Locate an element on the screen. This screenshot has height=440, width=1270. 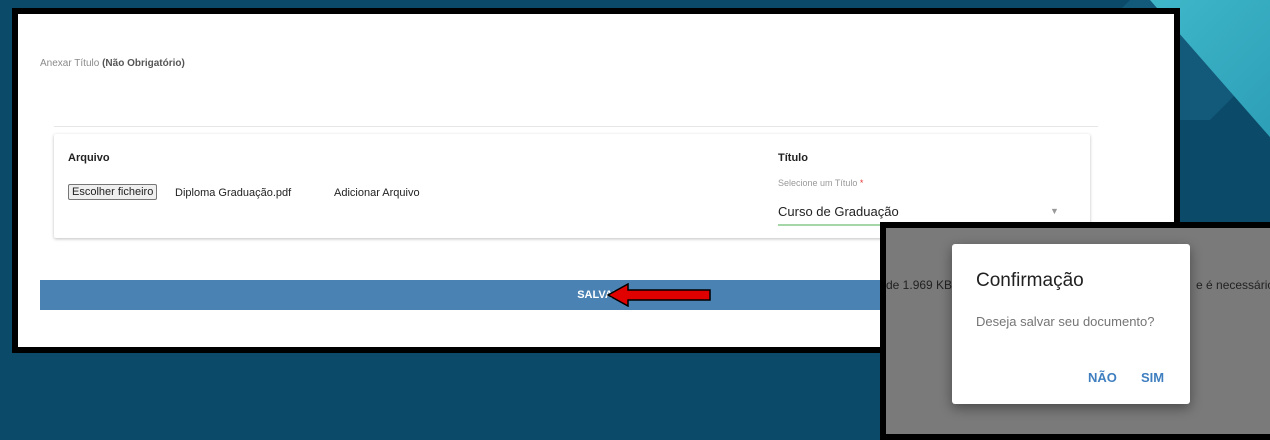
attach-title-label: Anexar Título (Não Obrigatório) is located at coordinates (112, 63).